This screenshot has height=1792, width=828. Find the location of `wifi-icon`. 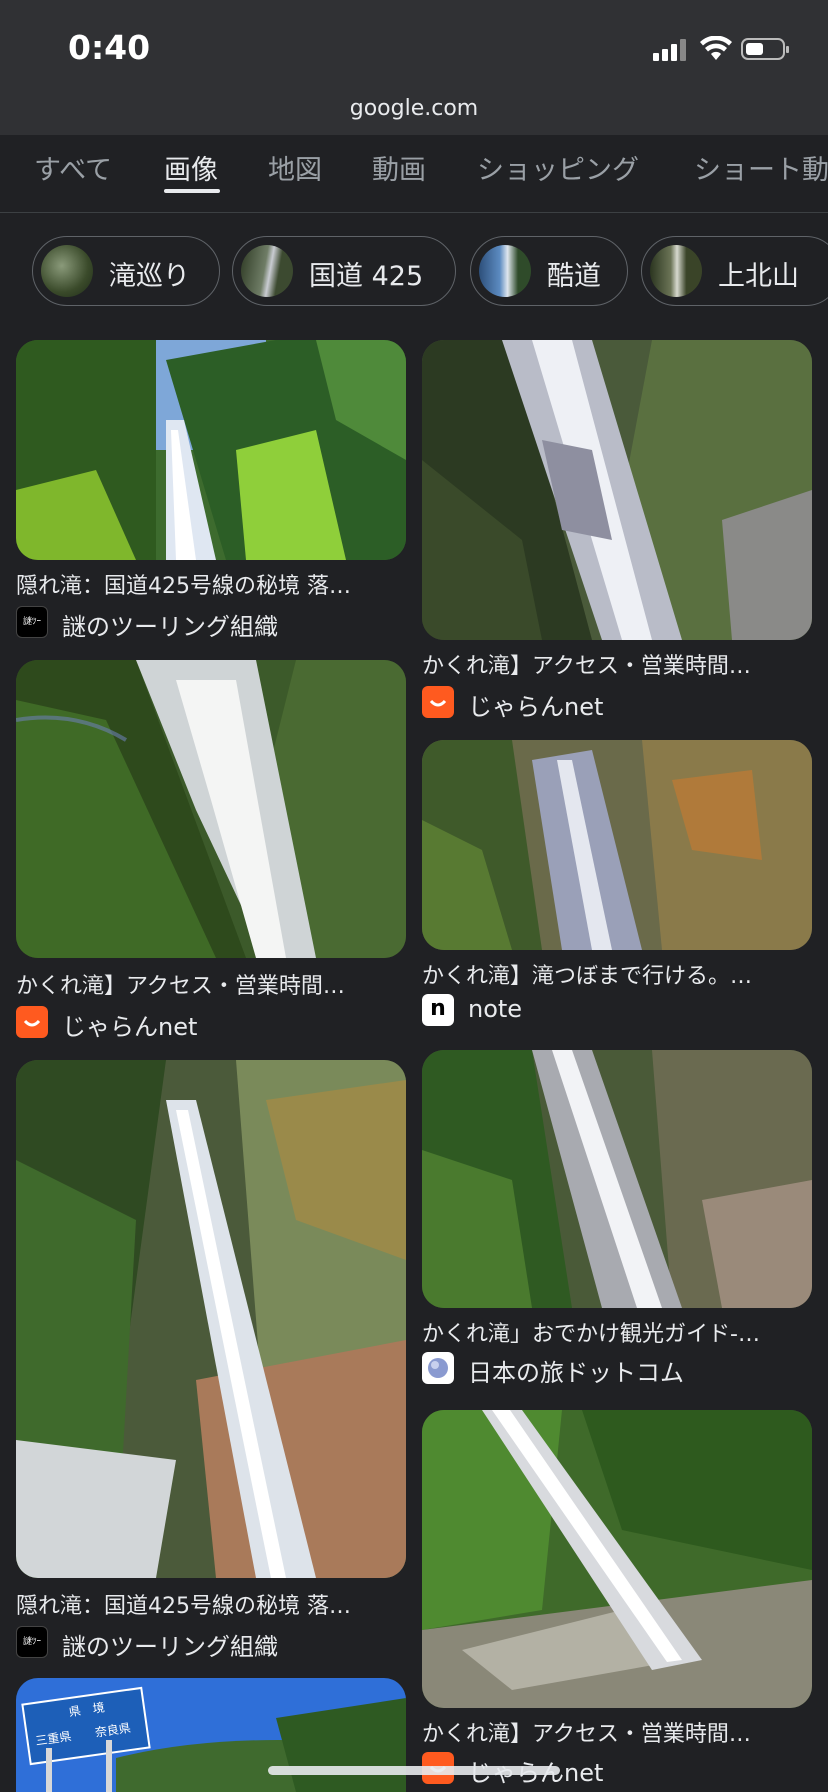

wifi-icon is located at coordinates (716, 48).